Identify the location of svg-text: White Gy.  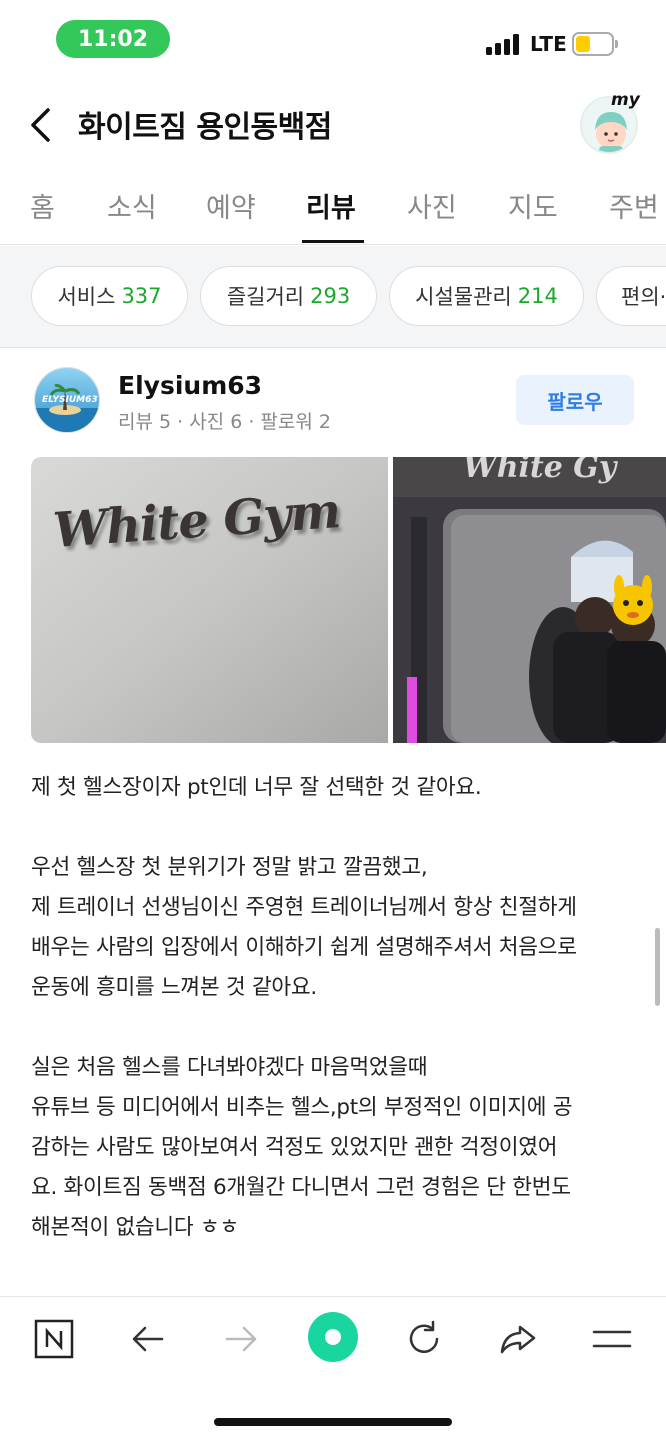
(541, 471).